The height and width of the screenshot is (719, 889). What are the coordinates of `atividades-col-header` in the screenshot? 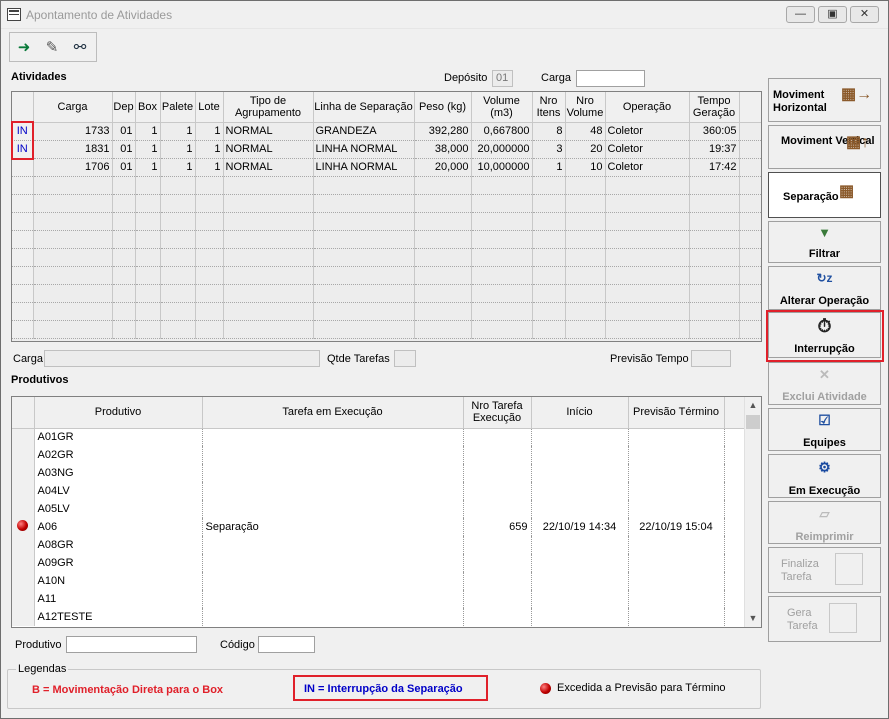 It's located at (23, 107).